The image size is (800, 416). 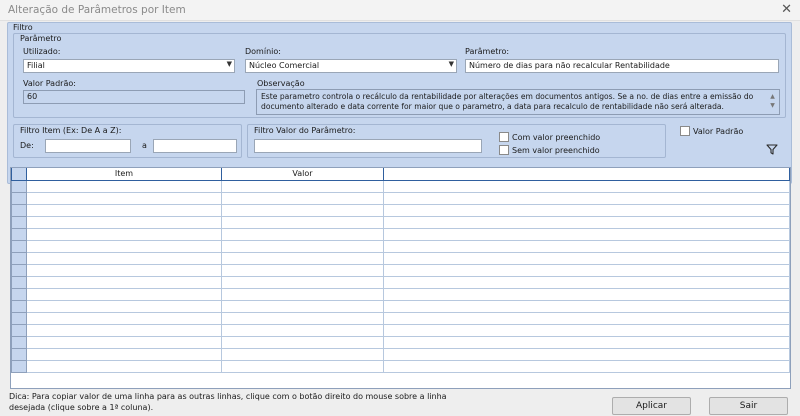 I want to click on filter-icon, so click(x=772, y=149).